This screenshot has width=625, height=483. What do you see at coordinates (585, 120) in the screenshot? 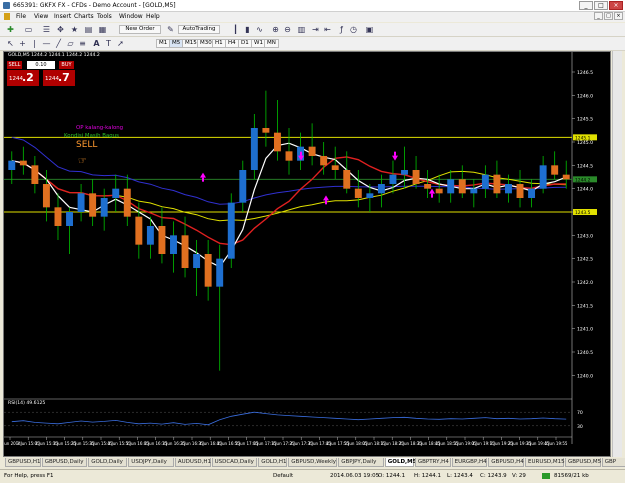
I see `price-tick-label: 1245.5` at bounding box center [585, 120].